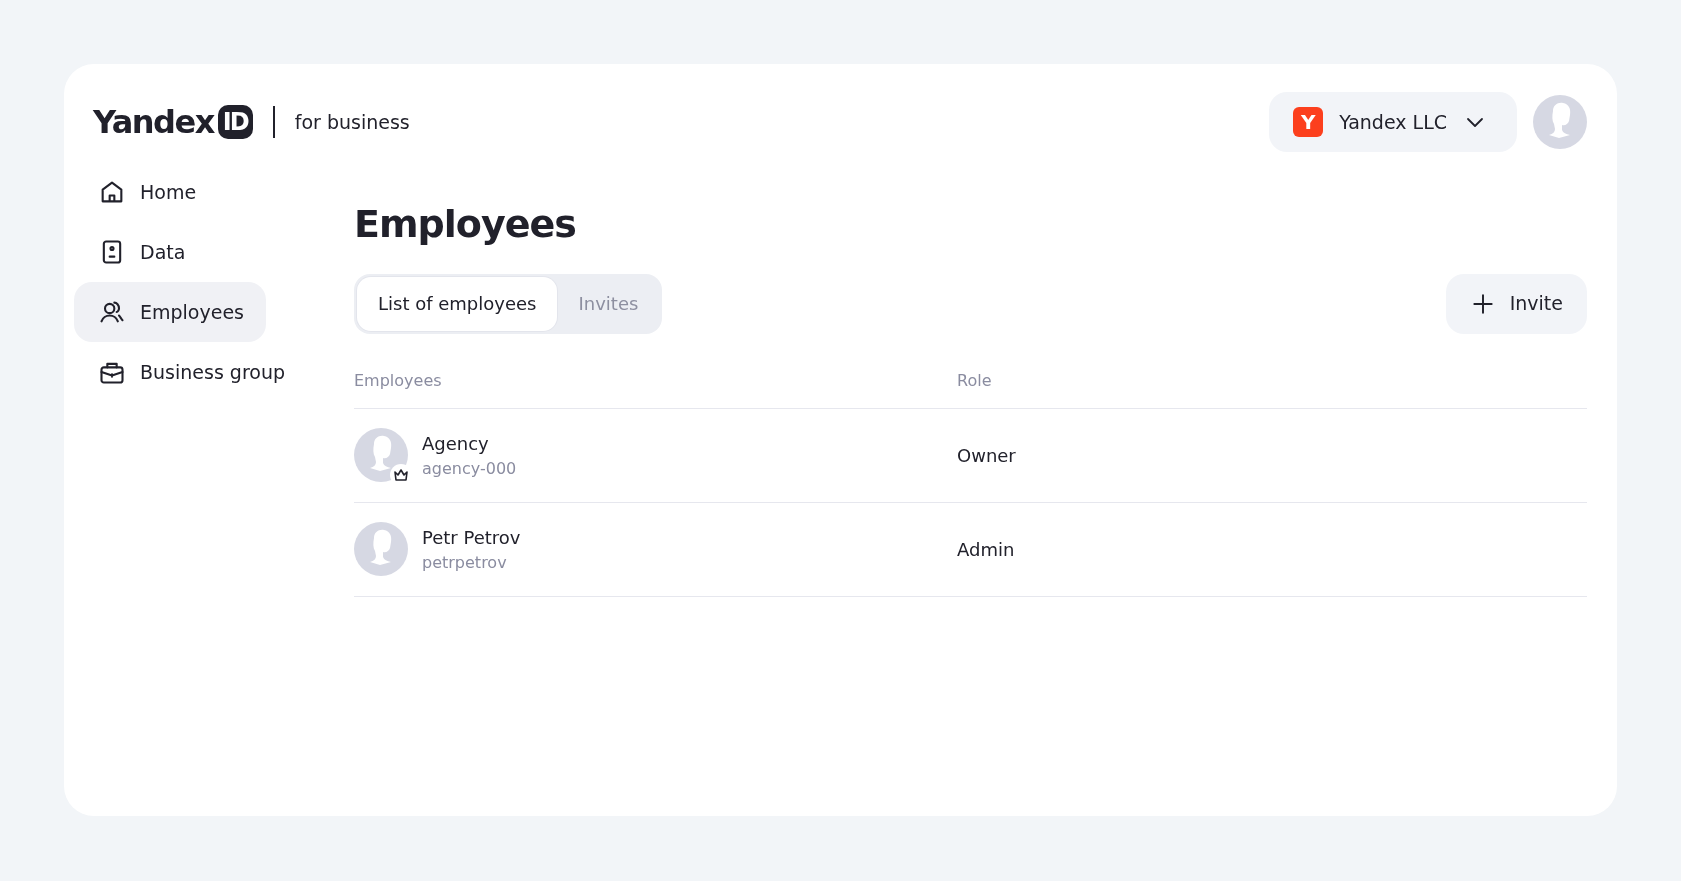  I want to click on sidebar-item: Business group, so click(190, 372).